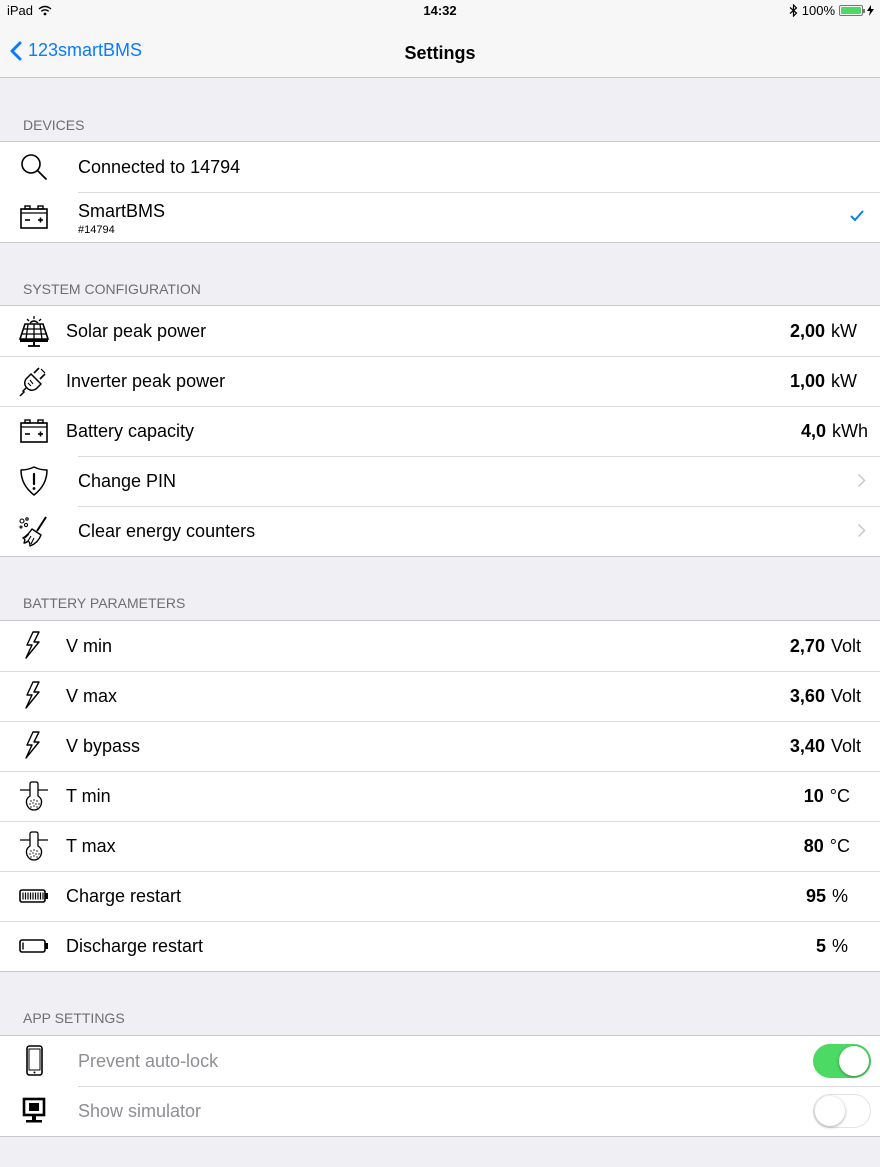 Image resolution: width=880 pixels, height=1167 pixels. I want to click on charging-icon, so click(870, 10).